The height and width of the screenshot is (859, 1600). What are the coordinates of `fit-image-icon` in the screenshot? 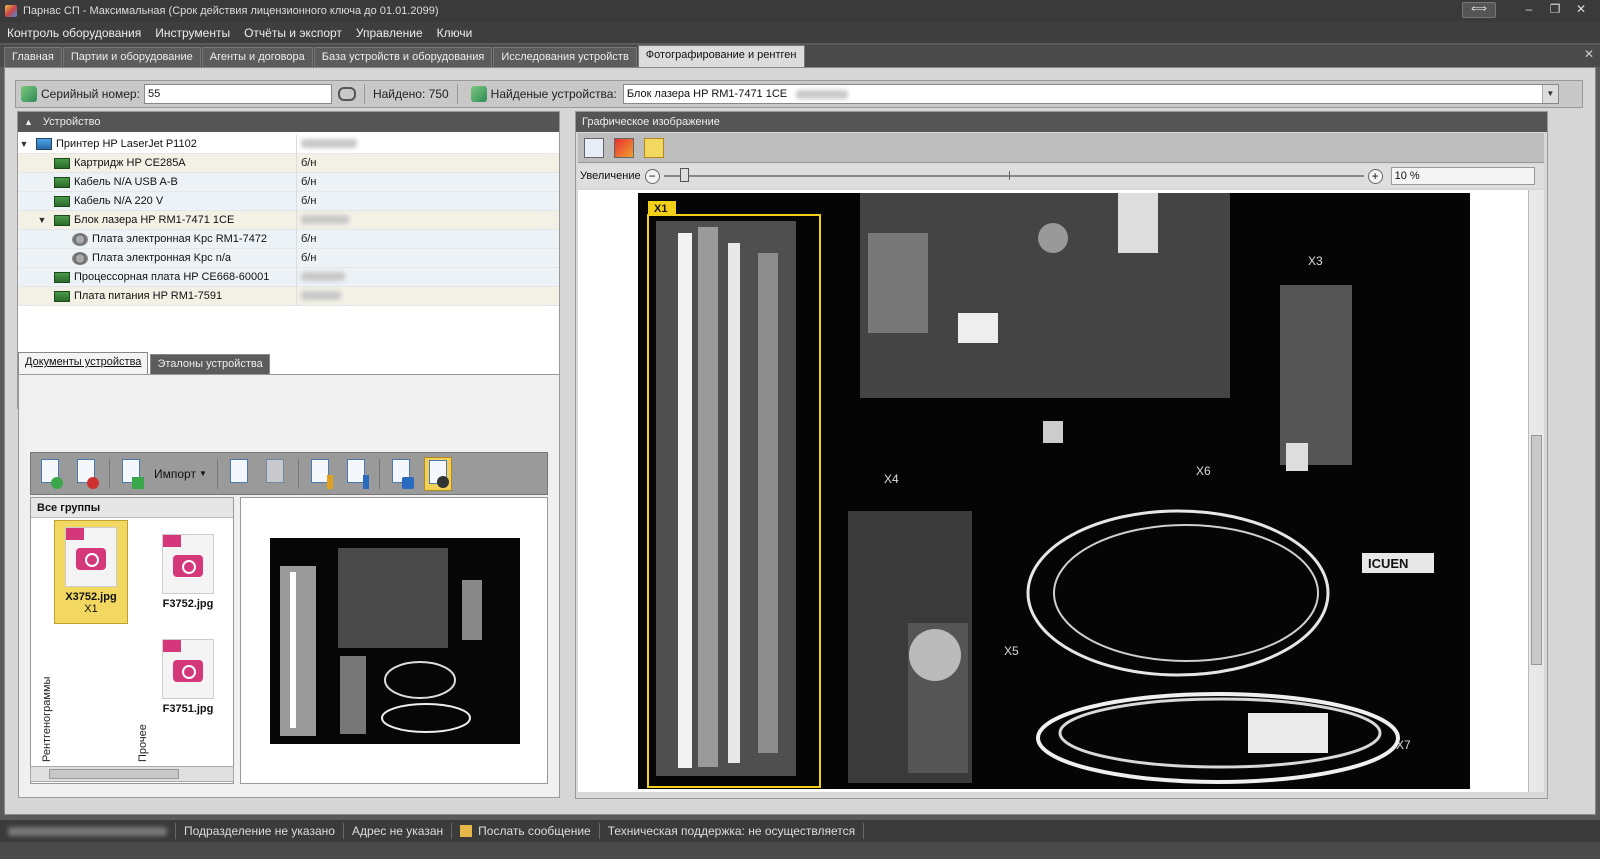 It's located at (654, 147).